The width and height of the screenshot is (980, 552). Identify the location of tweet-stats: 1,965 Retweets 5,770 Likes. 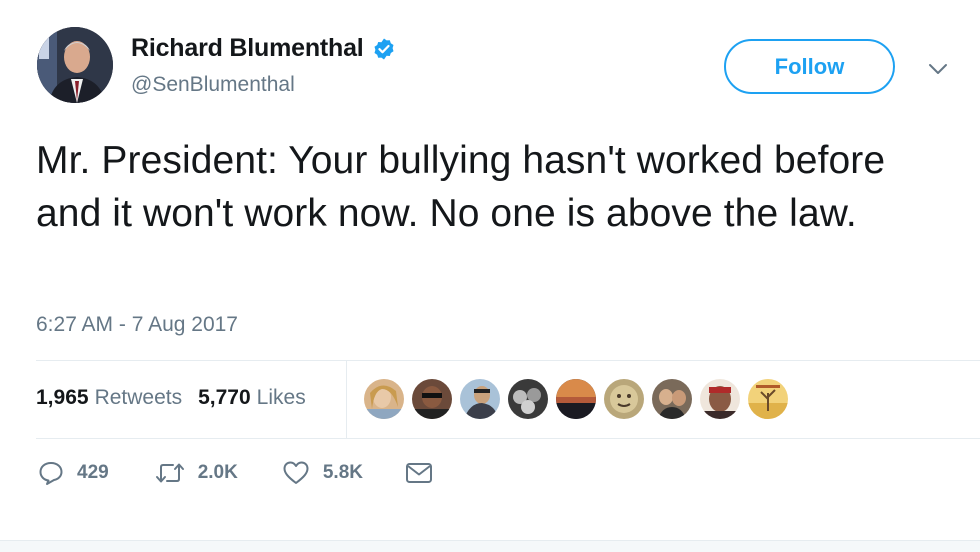
(171, 398).